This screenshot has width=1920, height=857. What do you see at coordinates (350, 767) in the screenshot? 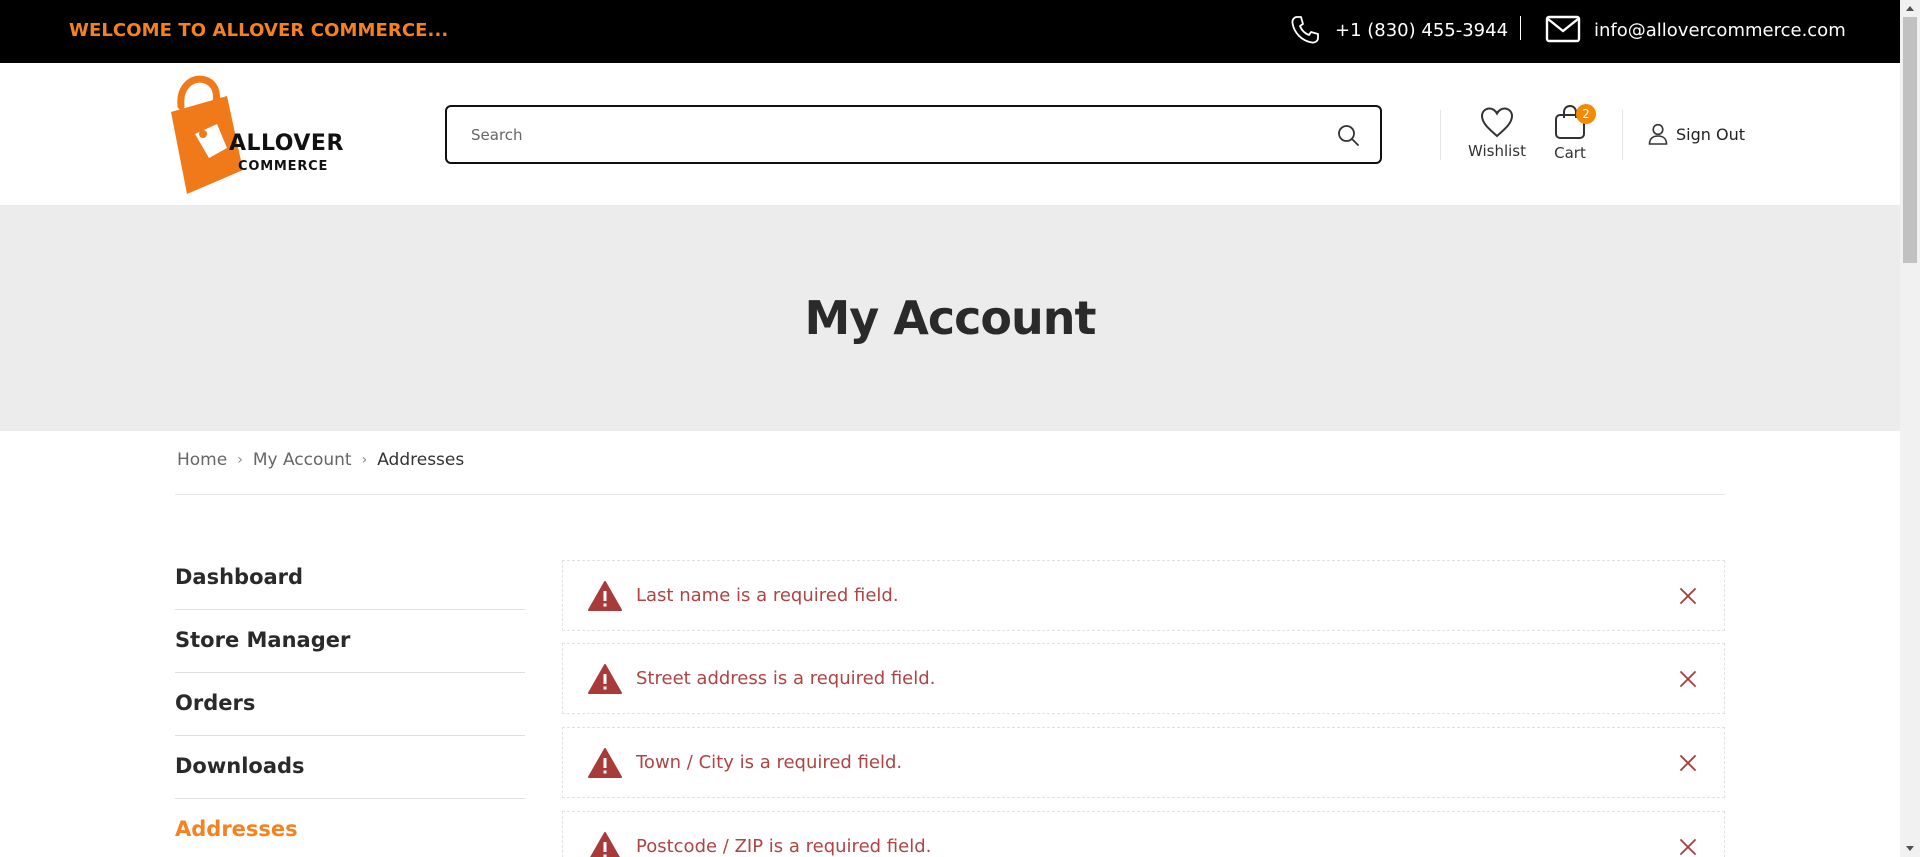
I see `sidebar-item-downloads: Downloads` at bounding box center [350, 767].